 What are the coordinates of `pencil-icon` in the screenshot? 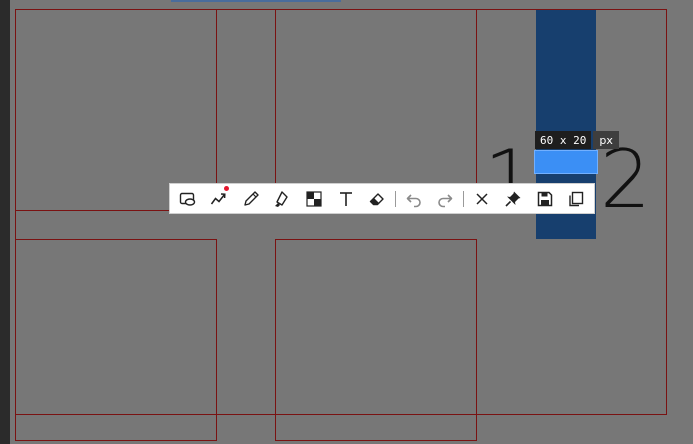 It's located at (251, 198).